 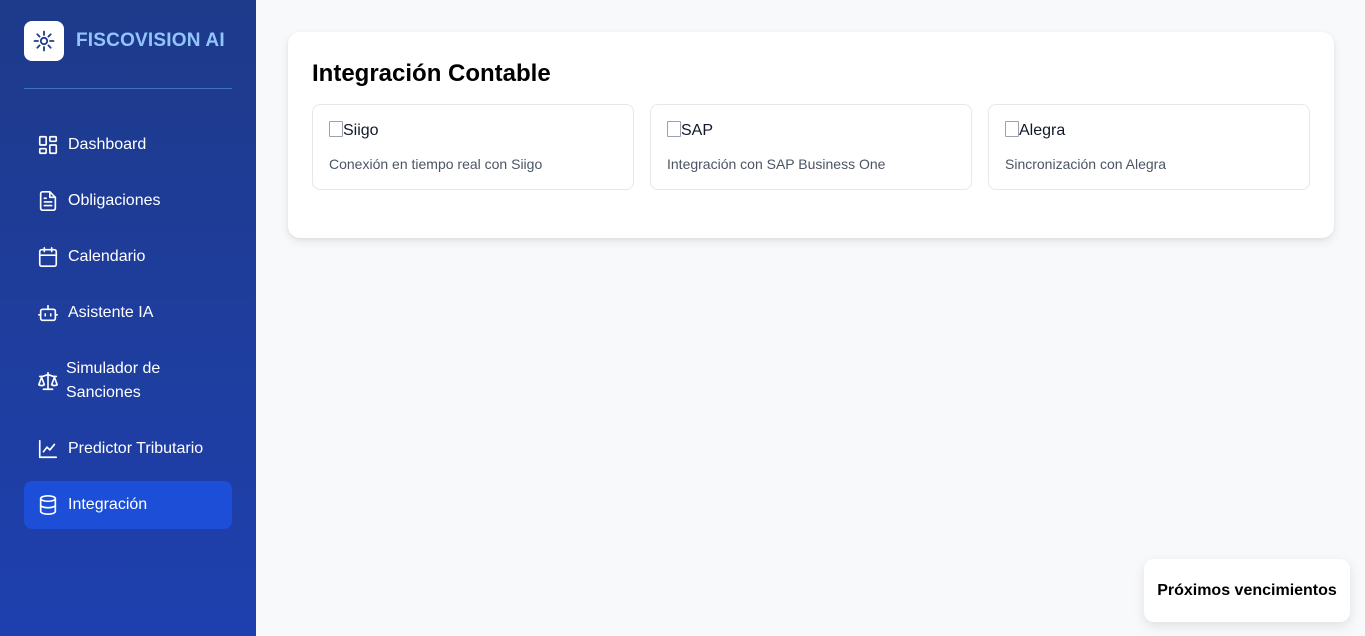 What do you see at coordinates (48, 505) in the screenshot?
I see `database-icon` at bounding box center [48, 505].